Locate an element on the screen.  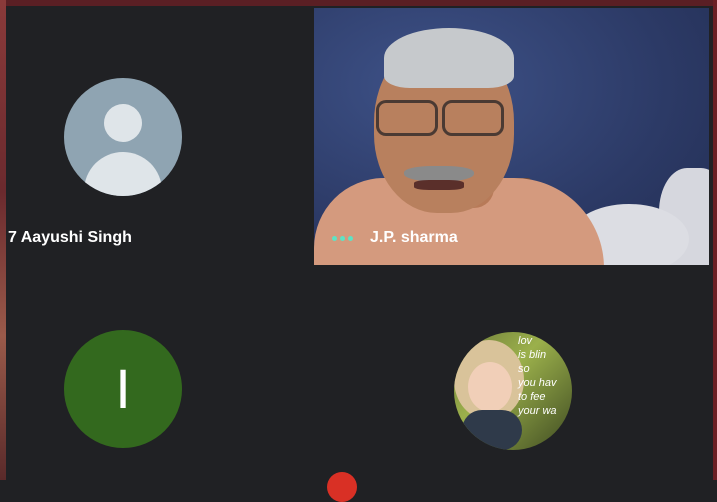
avatar-photo: lov is blin so you hav to fee your wa is located at coordinates (513, 391).